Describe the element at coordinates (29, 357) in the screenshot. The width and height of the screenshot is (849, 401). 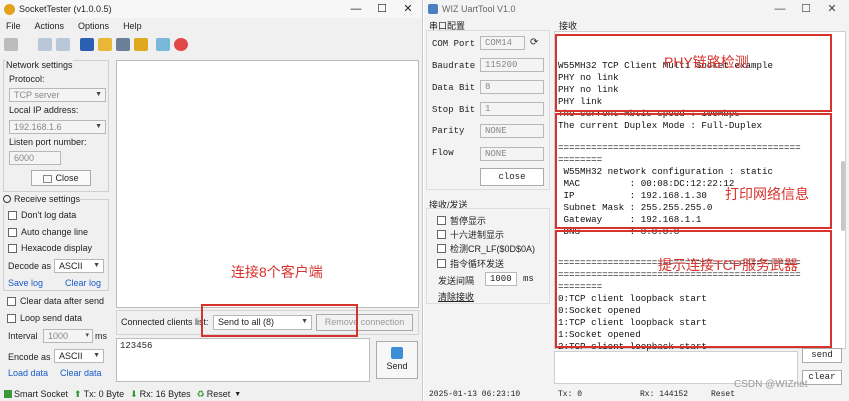
I see `encode-label: Encode as` at that location.